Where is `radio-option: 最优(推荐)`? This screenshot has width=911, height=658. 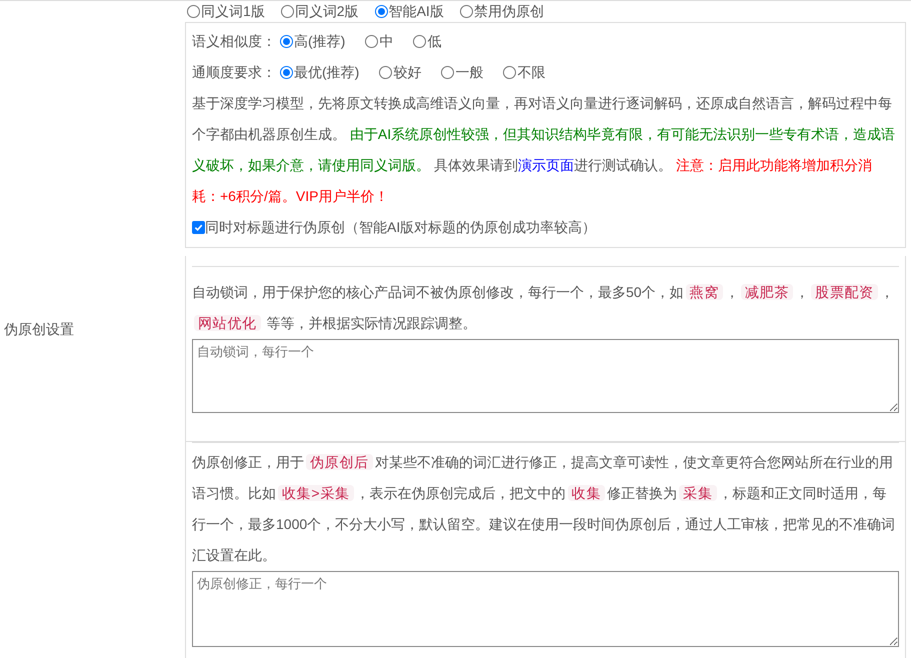 radio-option: 最优(推荐) is located at coordinates (320, 72).